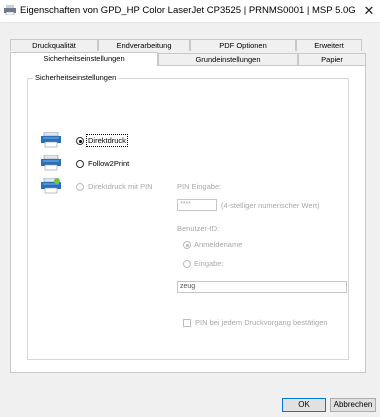  What do you see at coordinates (243, 45) in the screenshot?
I see `tab-pdf-optionen: PDF Optionen` at bounding box center [243, 45].